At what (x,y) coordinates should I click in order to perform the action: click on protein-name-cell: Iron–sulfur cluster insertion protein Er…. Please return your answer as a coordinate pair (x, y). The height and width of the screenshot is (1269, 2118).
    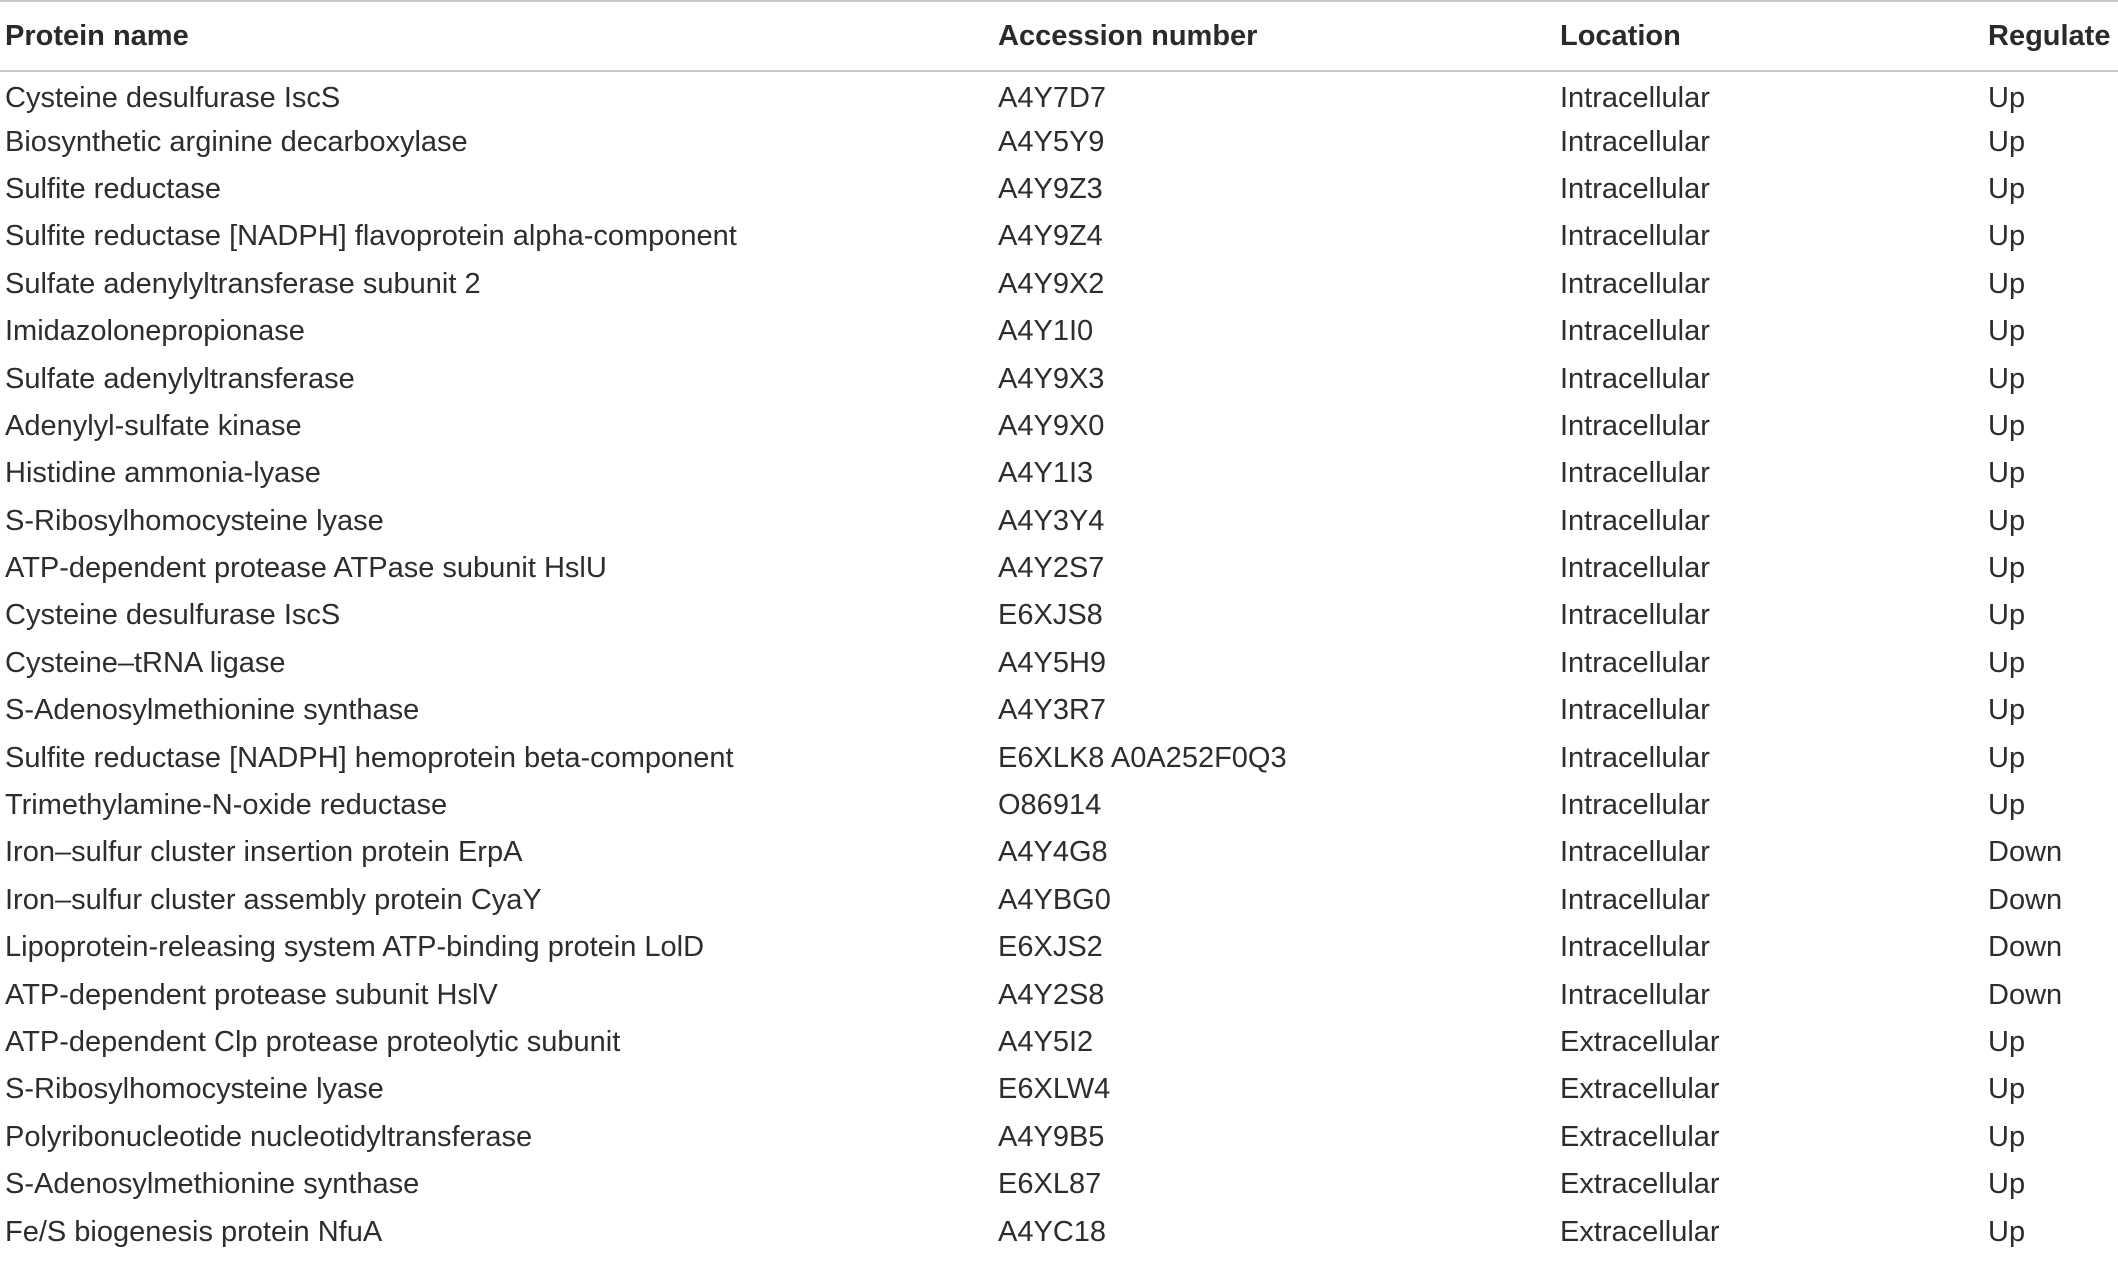
    Looking at the image, I should click on (264, 852).